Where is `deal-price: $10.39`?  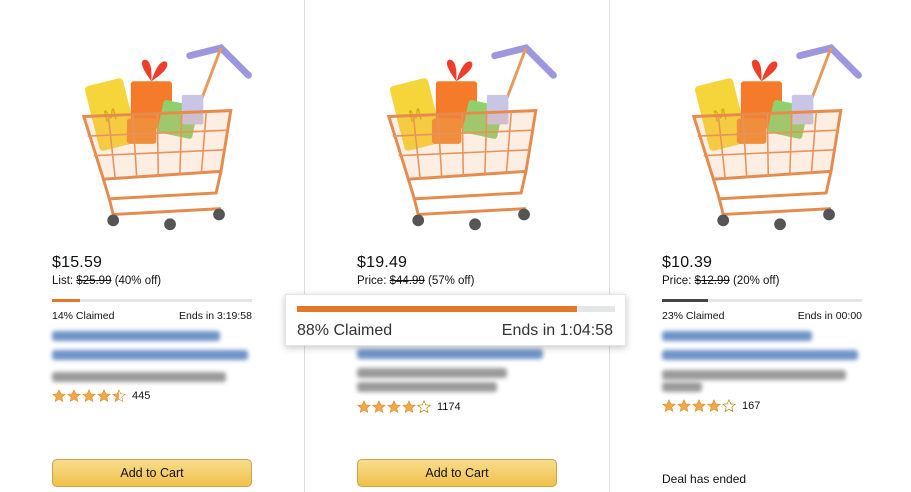
deal-price: $10.39 is located at coordinates (687, 262).